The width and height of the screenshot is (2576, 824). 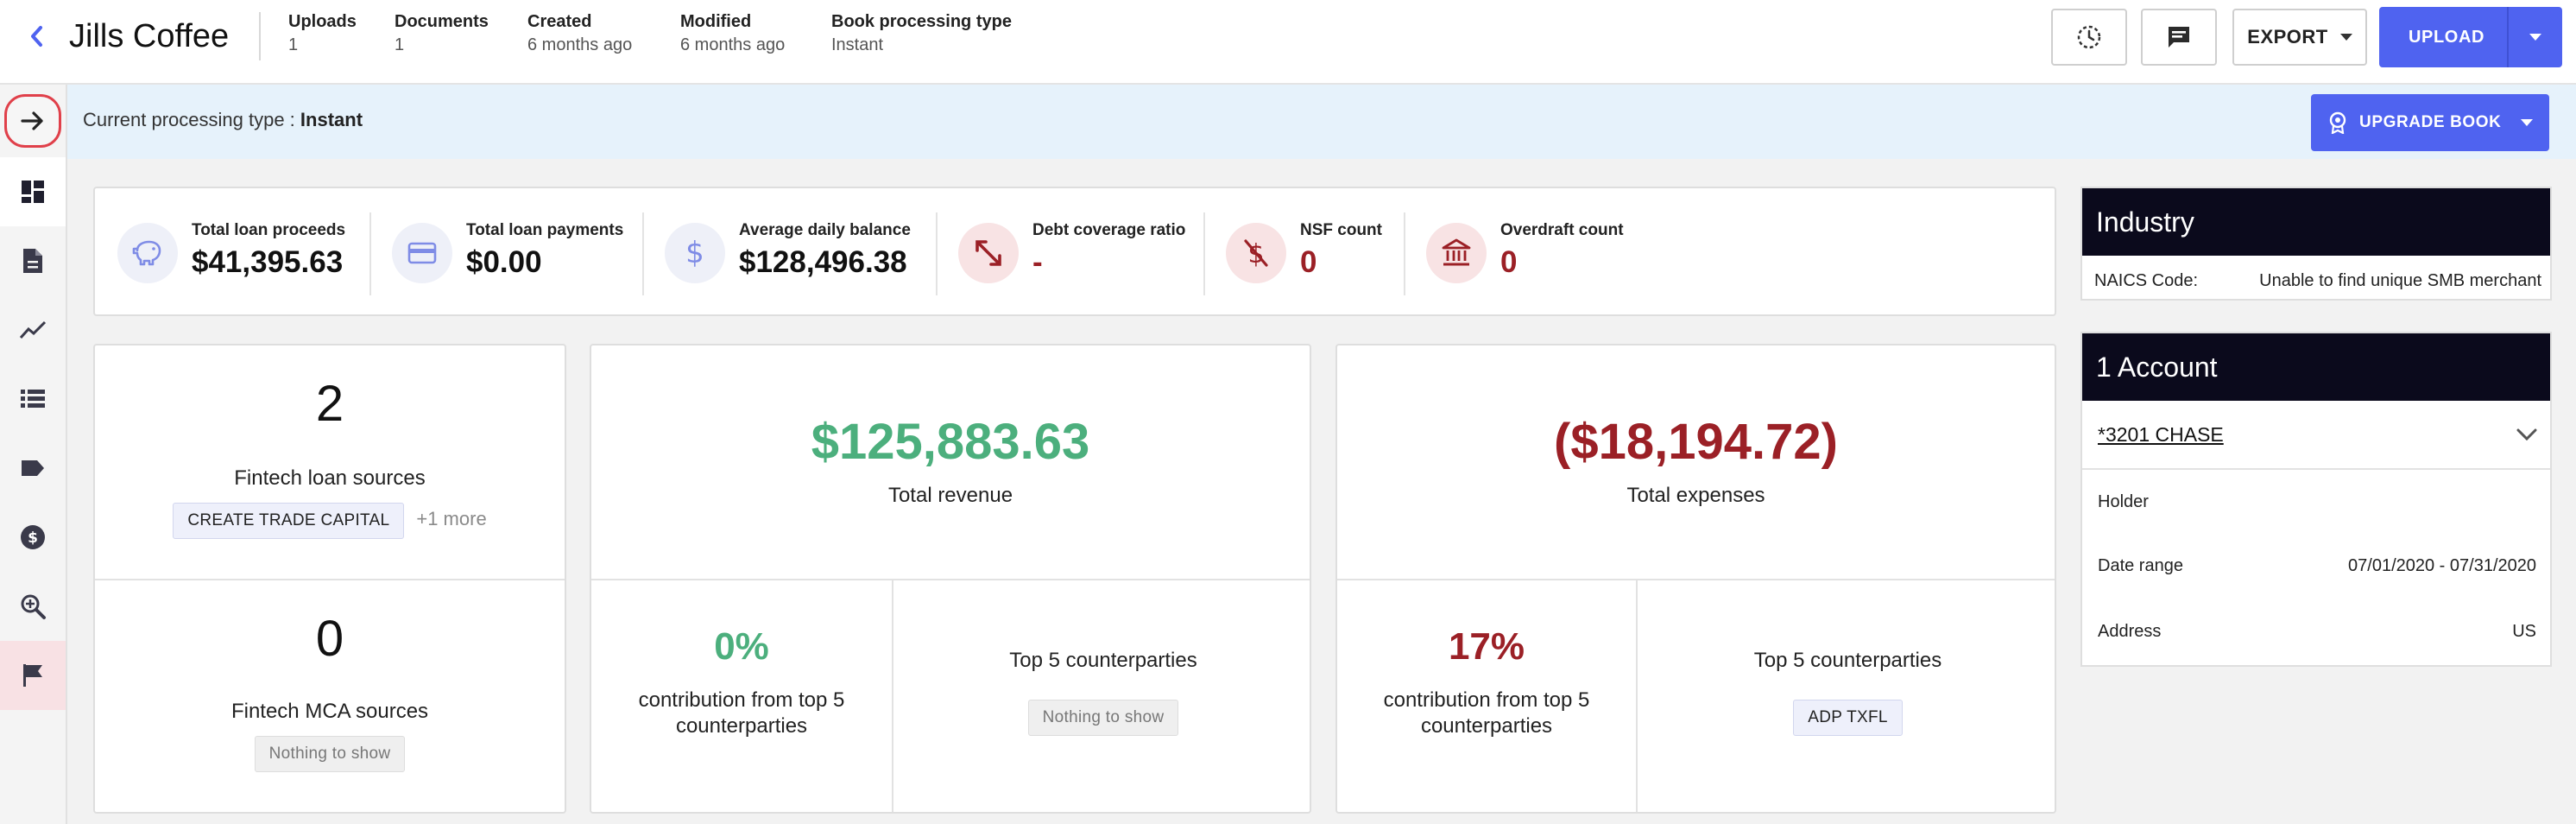 I want to click on meta-uploads: Uploads 1, so click(x=322, y=33).